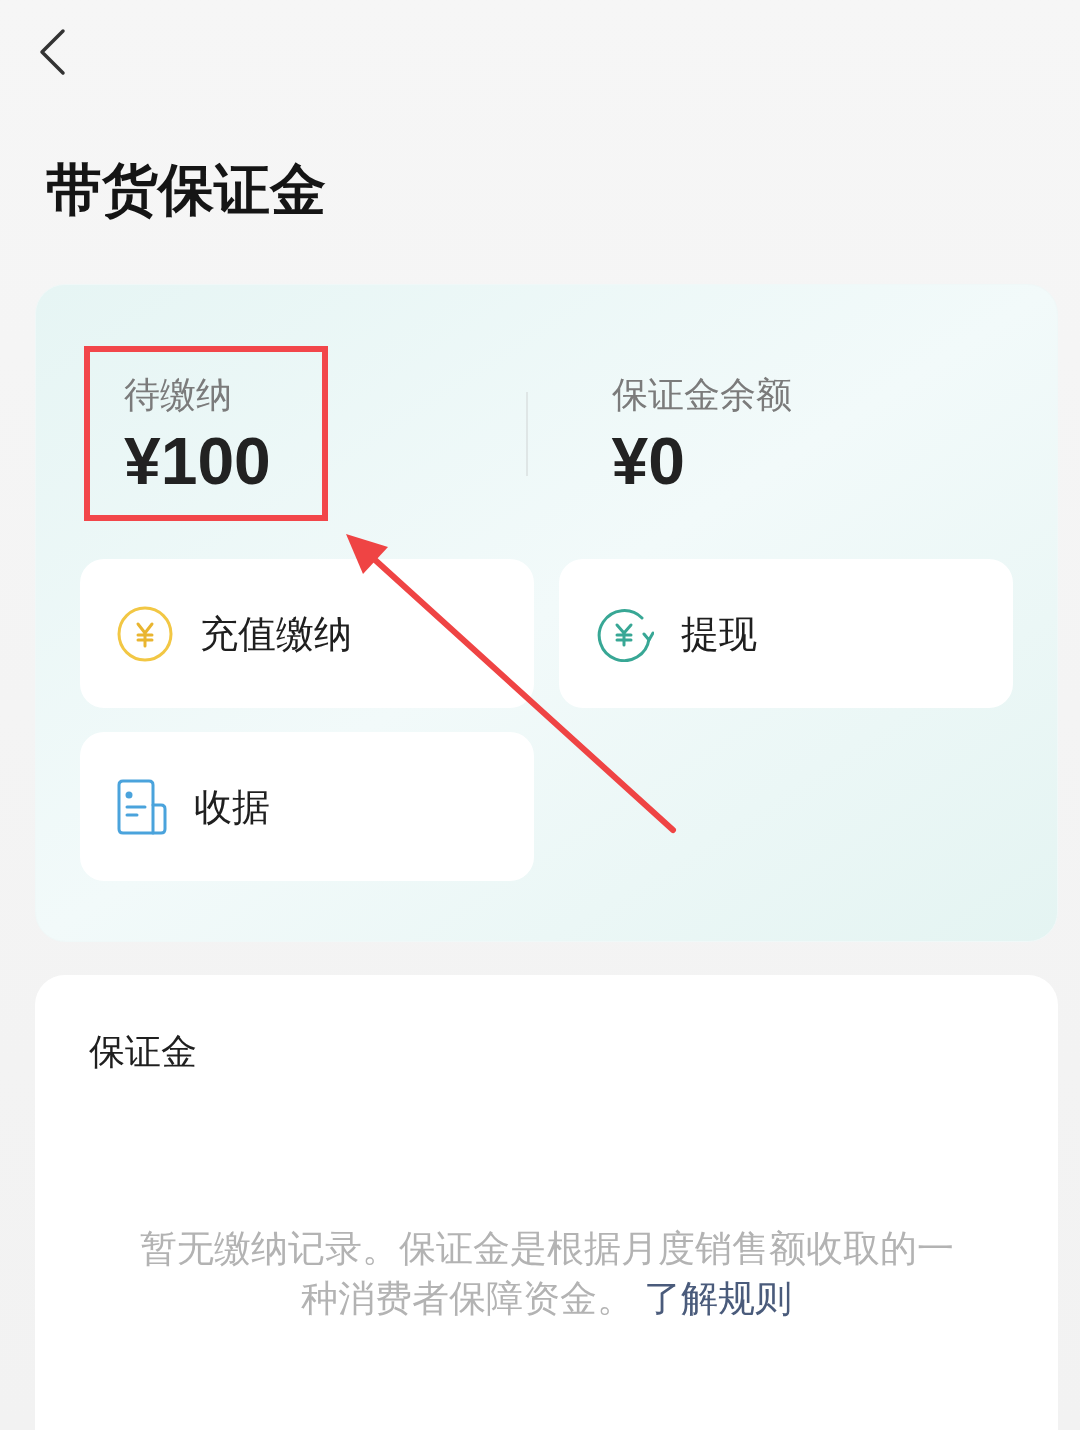  Describe the element at coordinates (546, 1274) in the screenshot. I see `empty-state-message: 暂无缴纳记录。保证金是根据月度销售额收取的一种消费者保障资金。 了解规则` at that location.